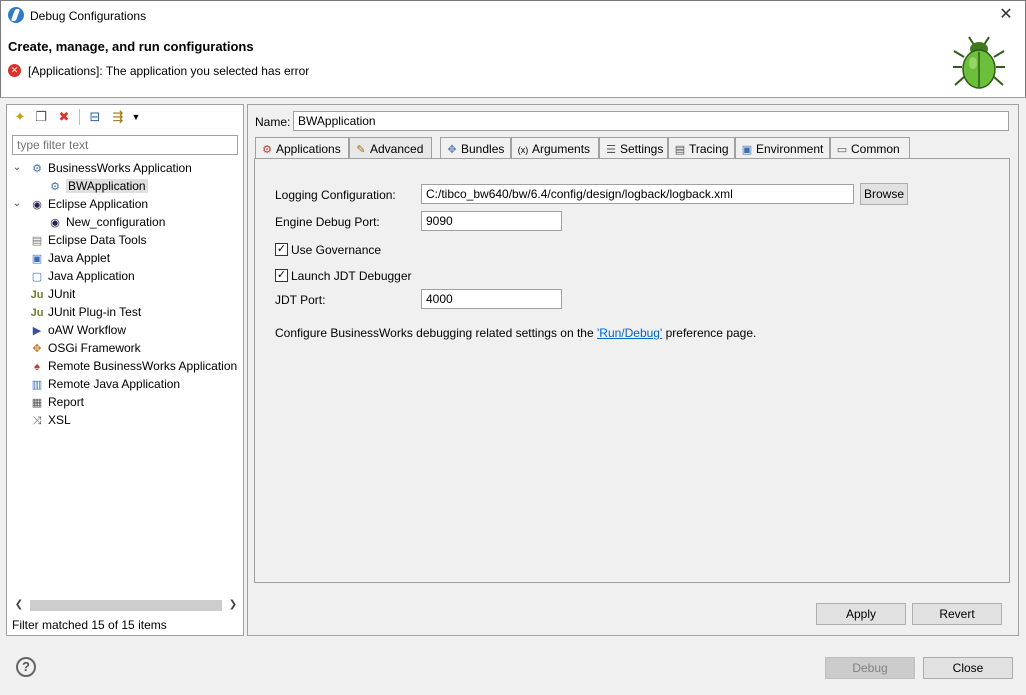 Image resolution: width=1026 pixels, height=695 pixels. Describe the element at coordinates (273, 122) in the screenshot. I see `name-label: Name:` at that location.